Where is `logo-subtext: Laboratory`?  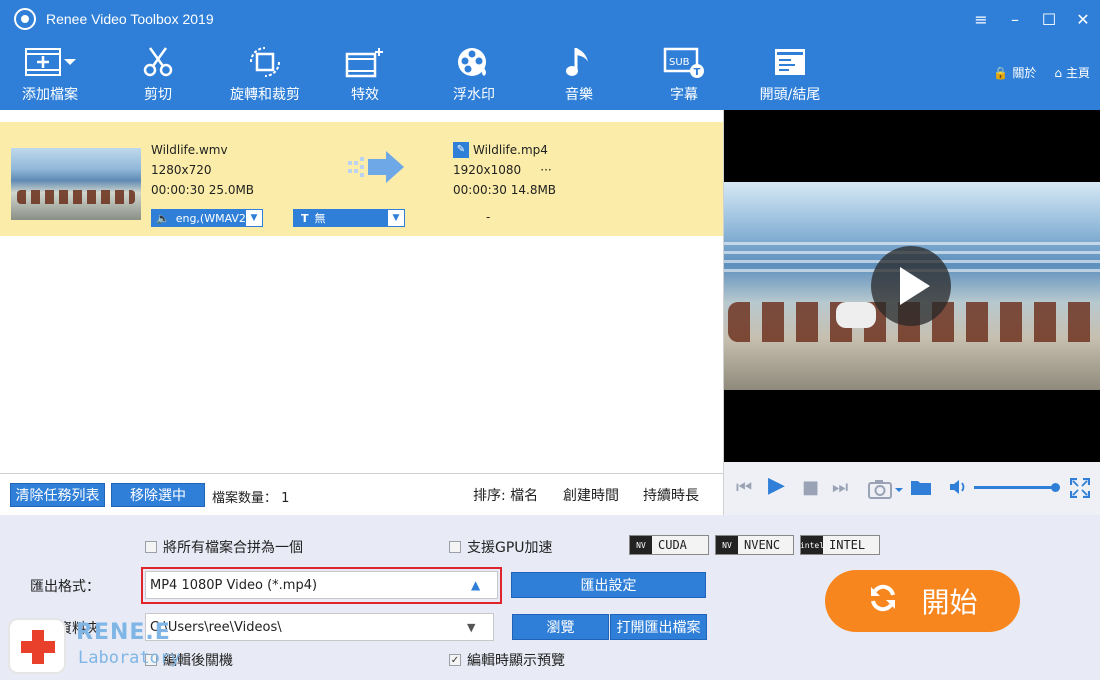 logo-subtext: Laboratory is located at coordinates (129, 658).